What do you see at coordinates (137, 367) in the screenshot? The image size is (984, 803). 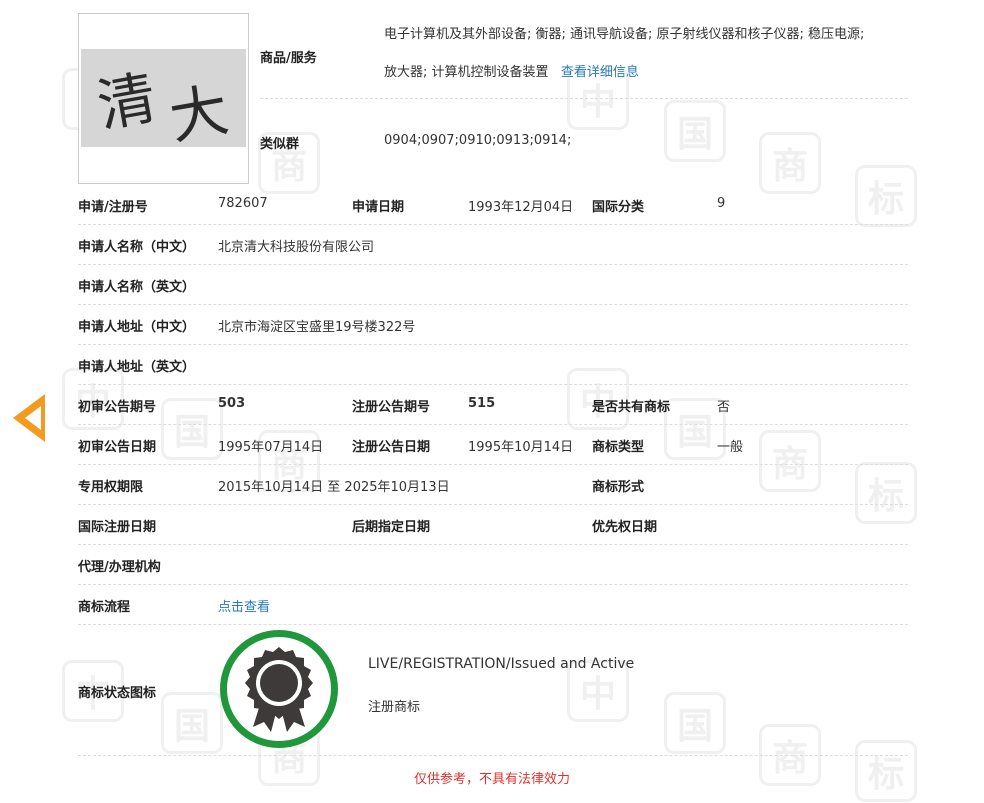 I see `address-en-label: 申请人地址（英文）` at bounding box center [137, 367].